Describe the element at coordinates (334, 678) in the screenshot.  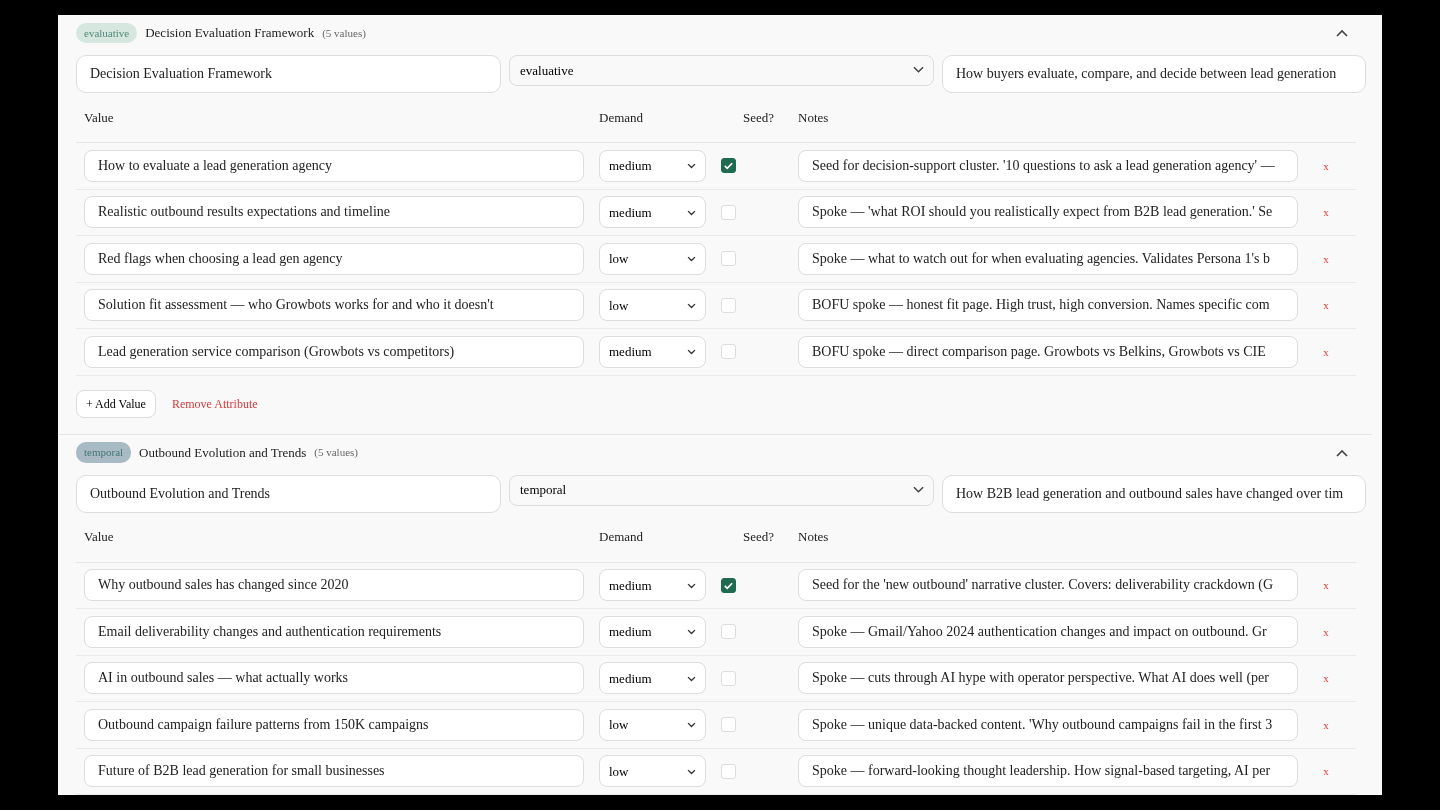
I see `value-field: AI in outbound sales — what actually works` at that location.